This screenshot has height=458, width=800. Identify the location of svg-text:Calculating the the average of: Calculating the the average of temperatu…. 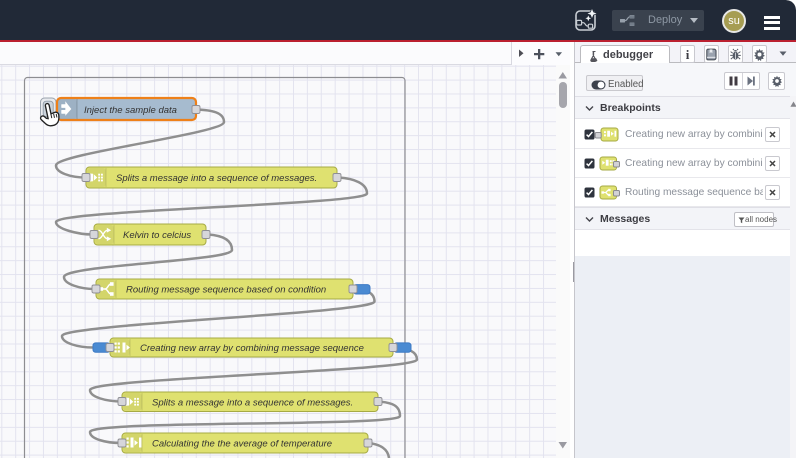
(242, 444).